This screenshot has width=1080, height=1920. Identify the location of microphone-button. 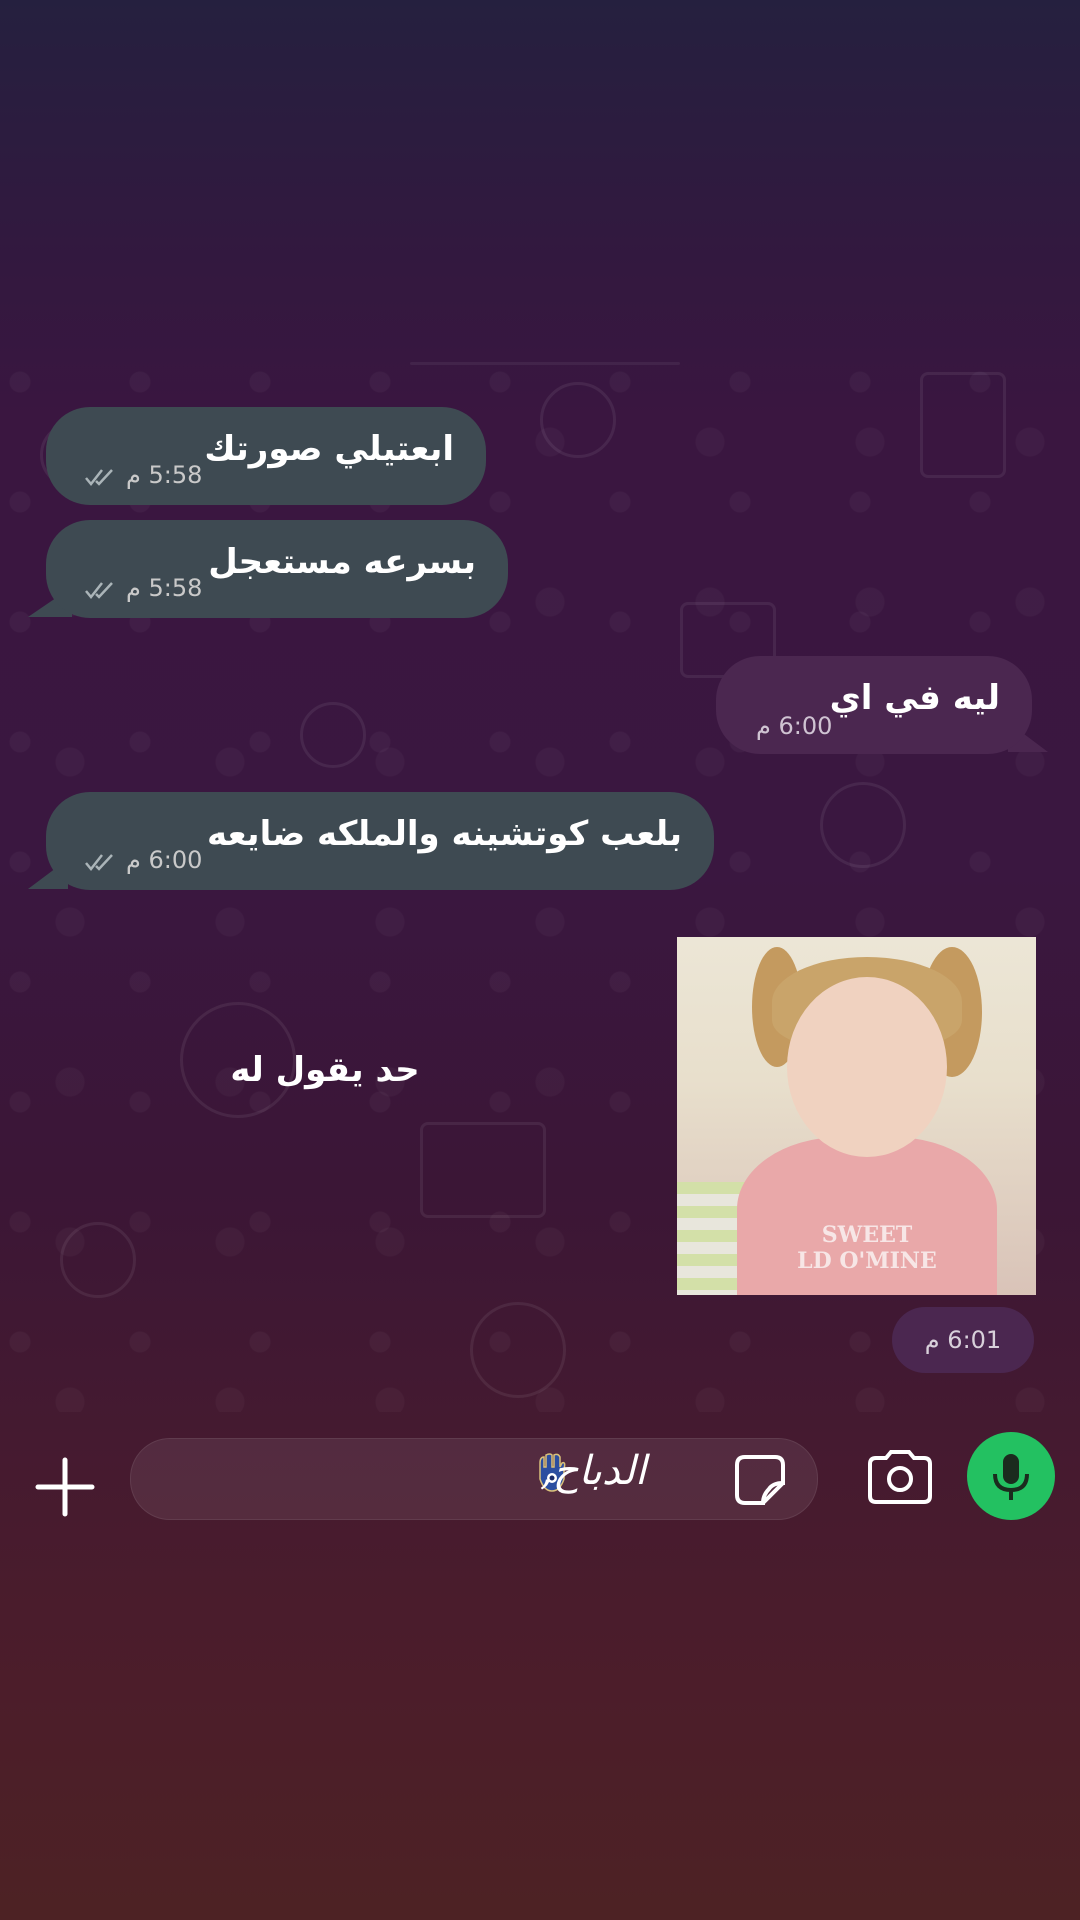
(1011, 1476).